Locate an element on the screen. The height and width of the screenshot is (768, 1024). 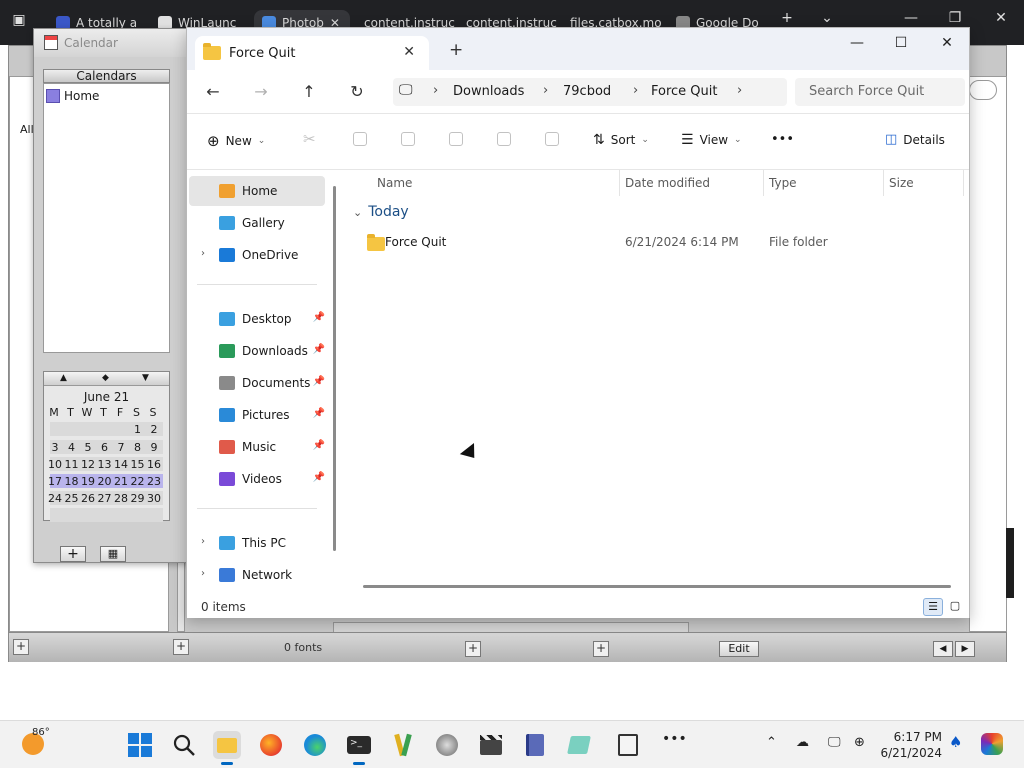
more-options-button: ••• is located at coordinates (782, 139).